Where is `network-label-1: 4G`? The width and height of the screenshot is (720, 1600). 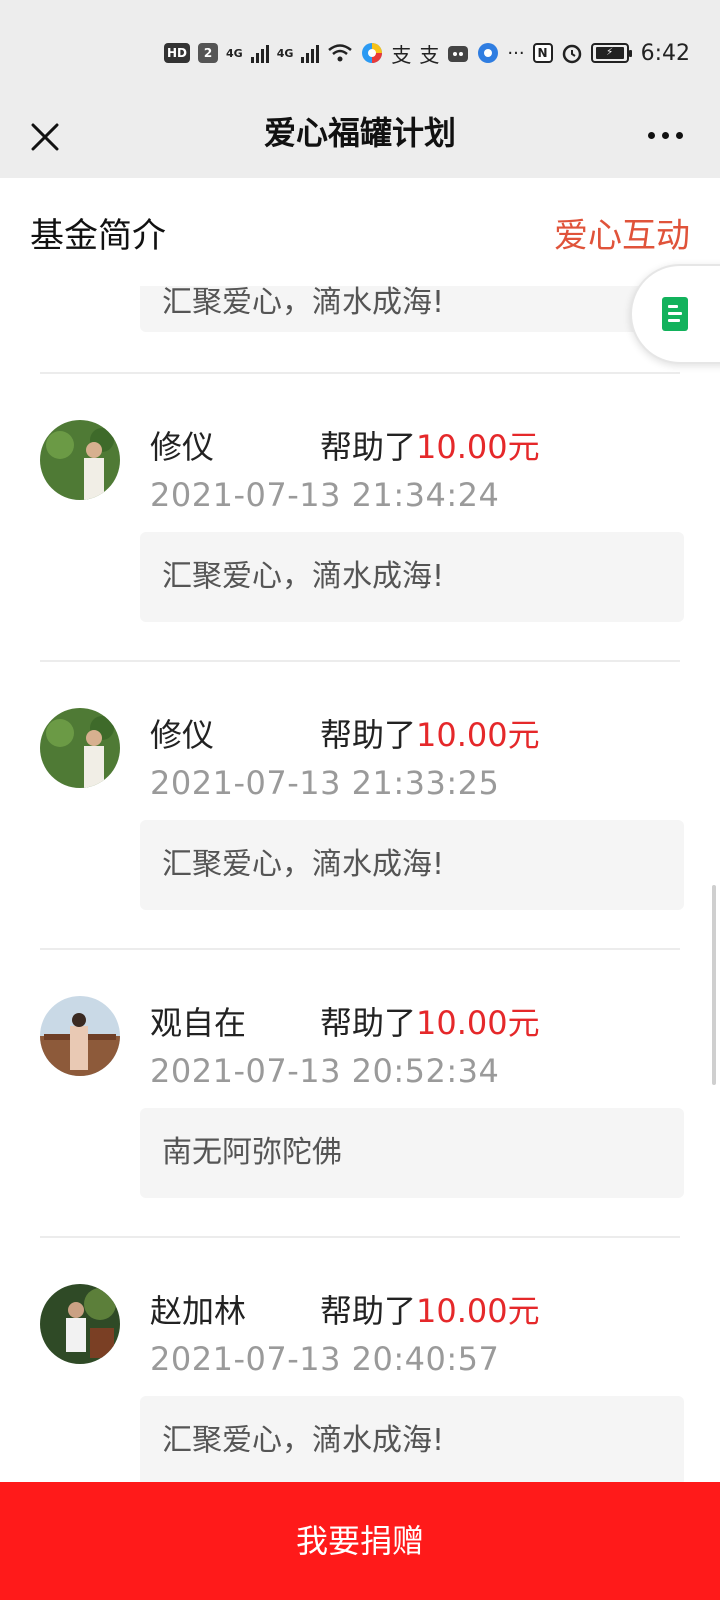
network-label-1: 4G is located at coordinates (234, 53).